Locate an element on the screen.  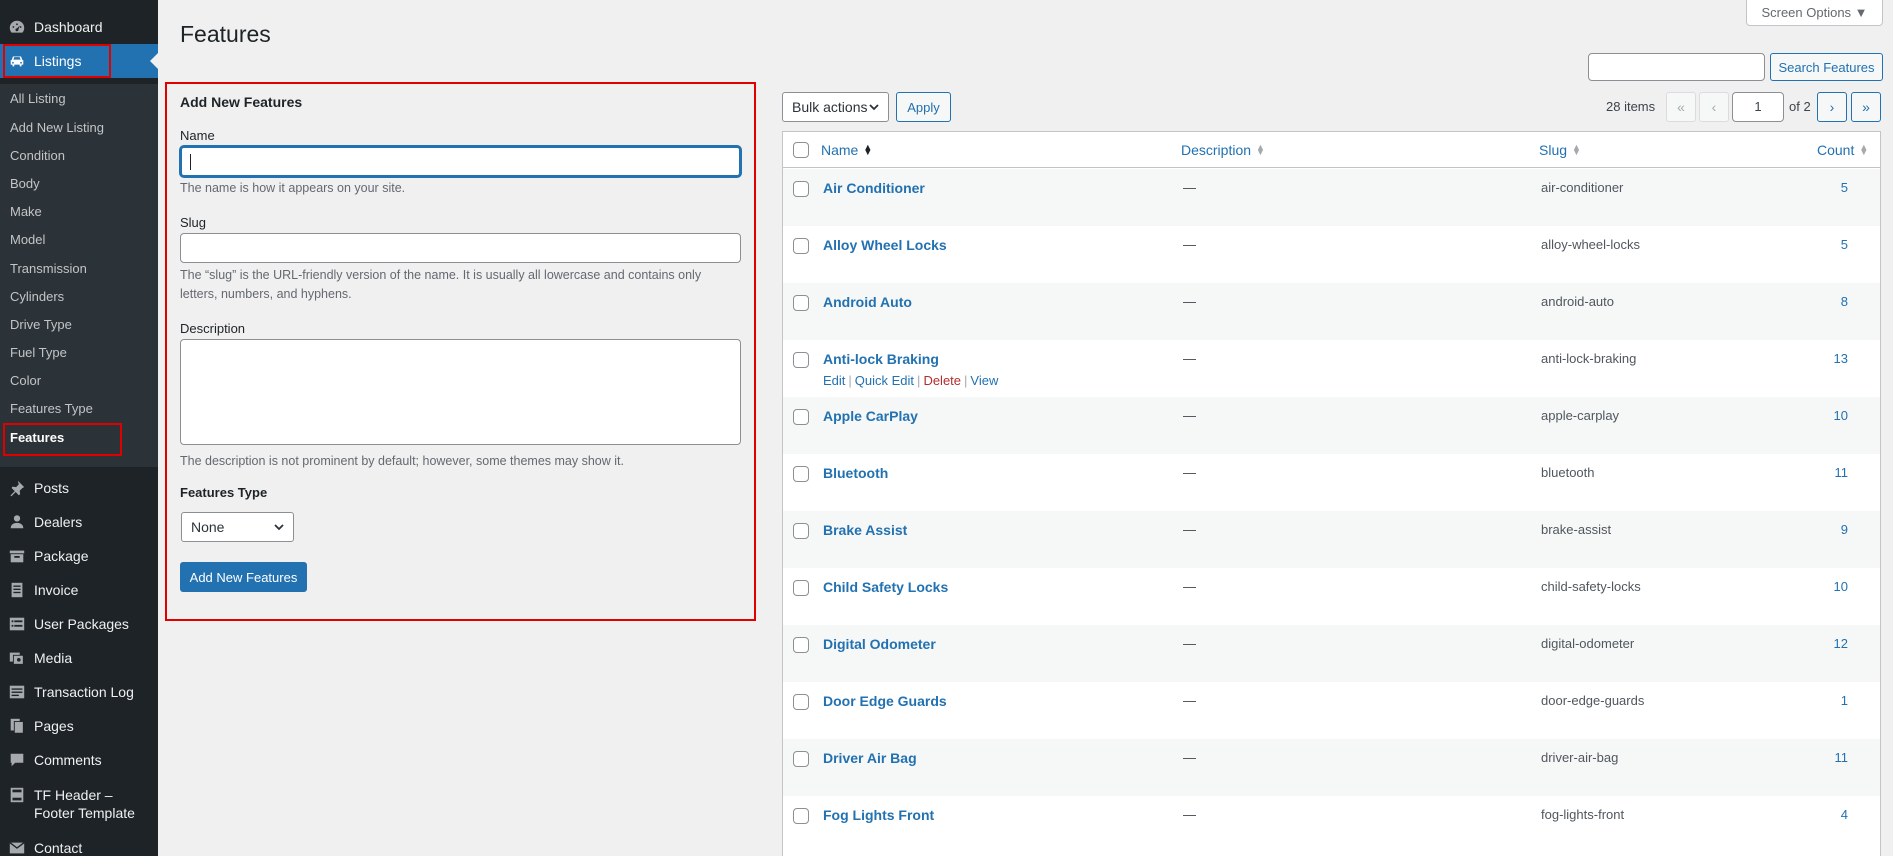
next-page-button: › is located at coordinates (1832, 107).